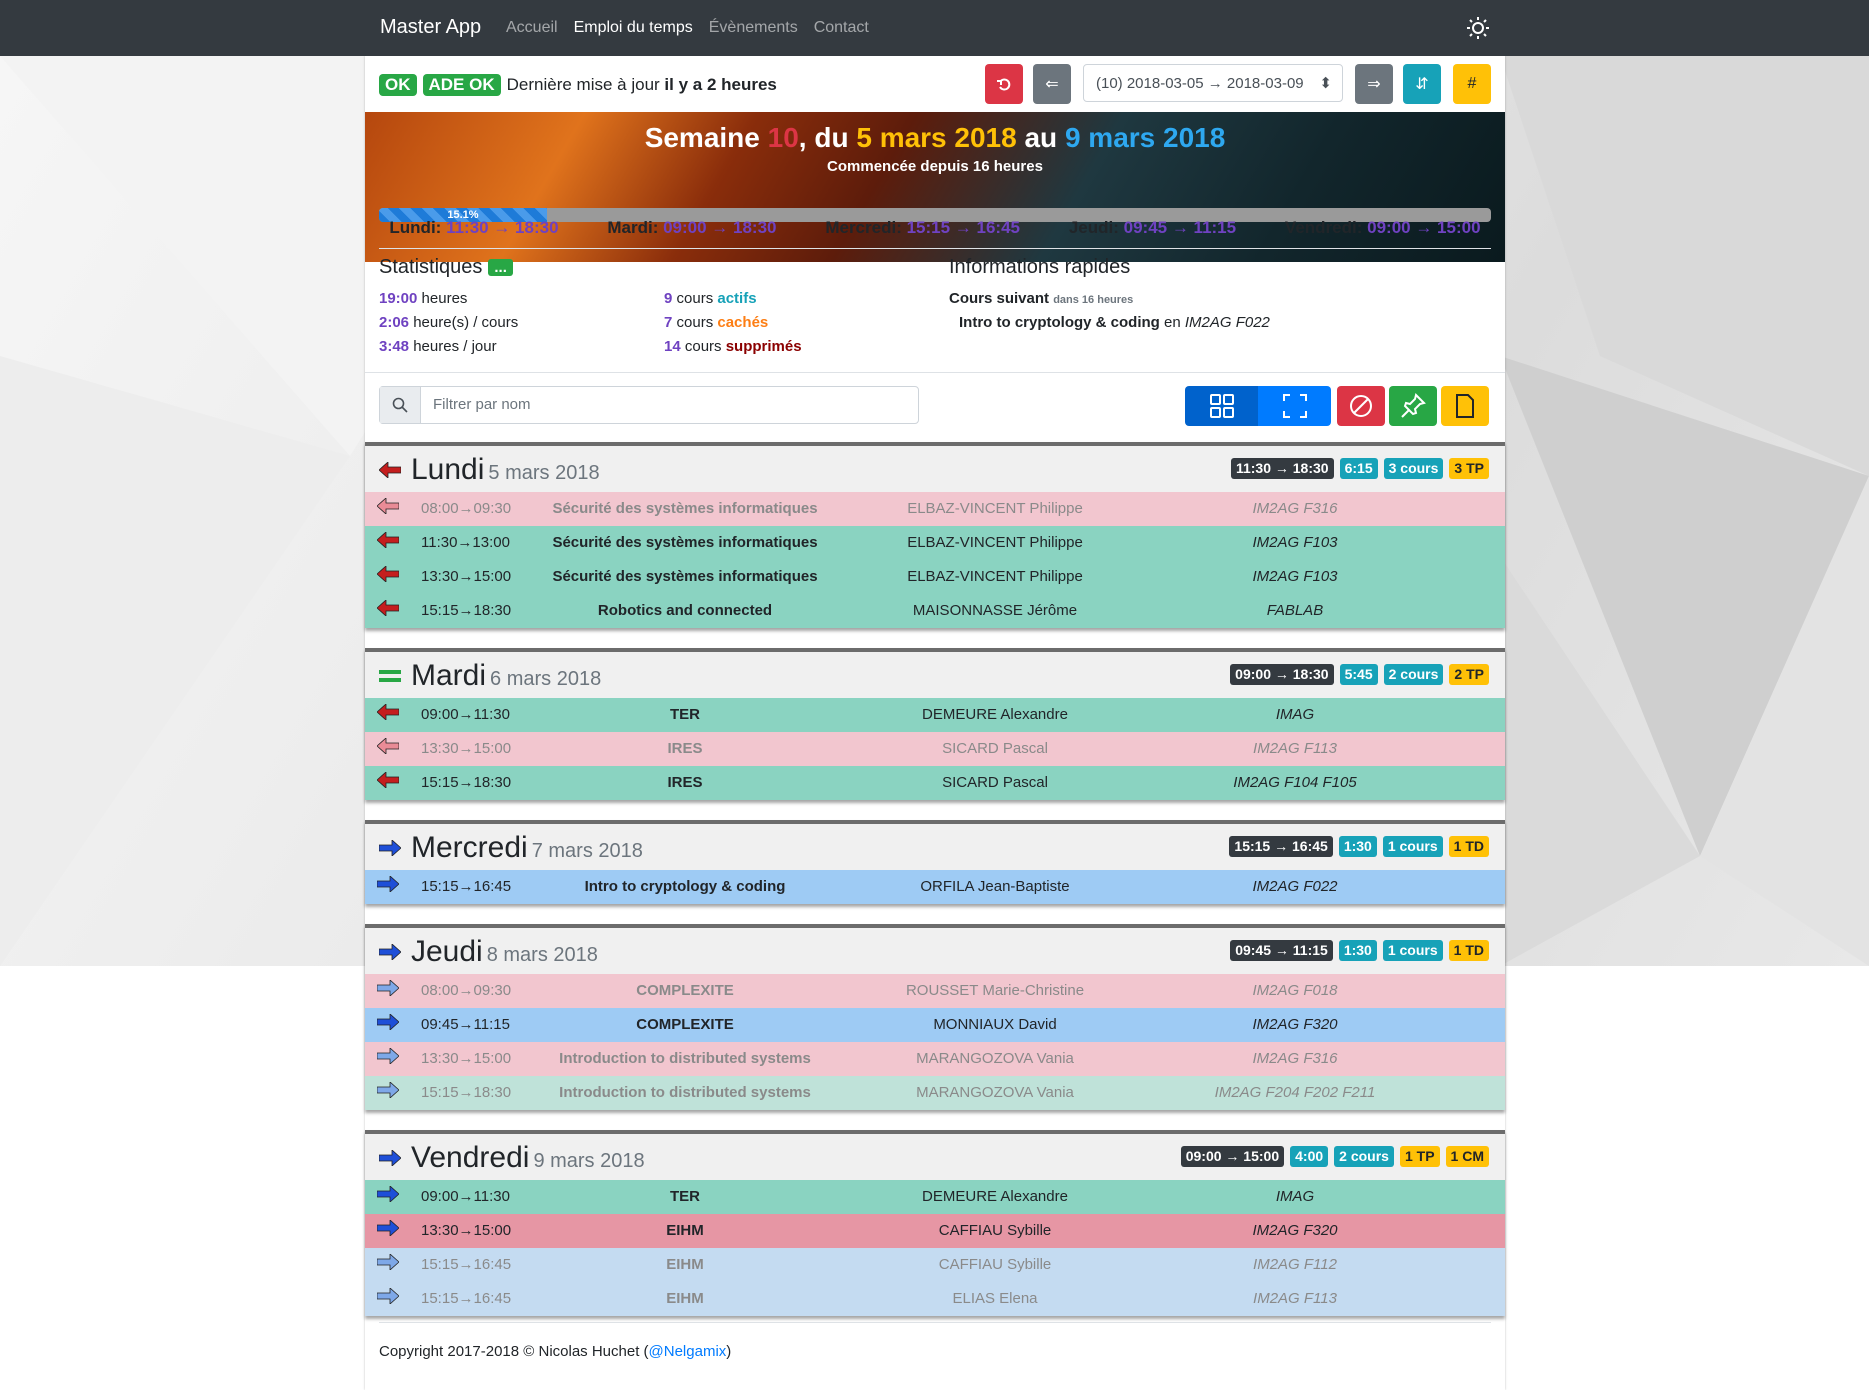 The image size is (1869, 1390). What do you see at coordinates (685, 1264) in the screenshot?
I see `course-name: EIHM` at bounding box center [685, 1264].